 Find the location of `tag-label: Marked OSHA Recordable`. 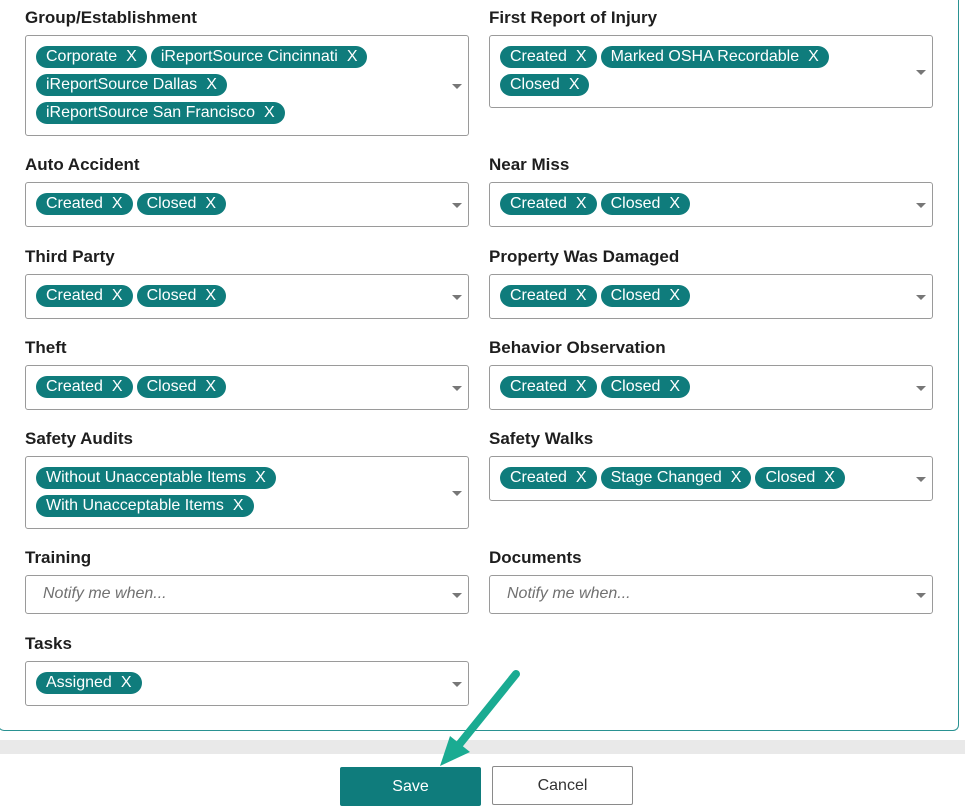

tag-label: Marked OSHA Recordable is located at coordinates (705, 56).